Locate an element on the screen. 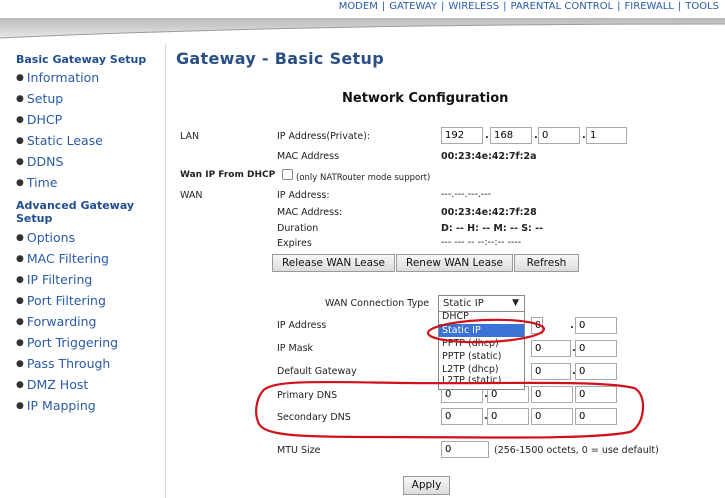  section-title: Network Configuration is located at coordinates (425, 98).